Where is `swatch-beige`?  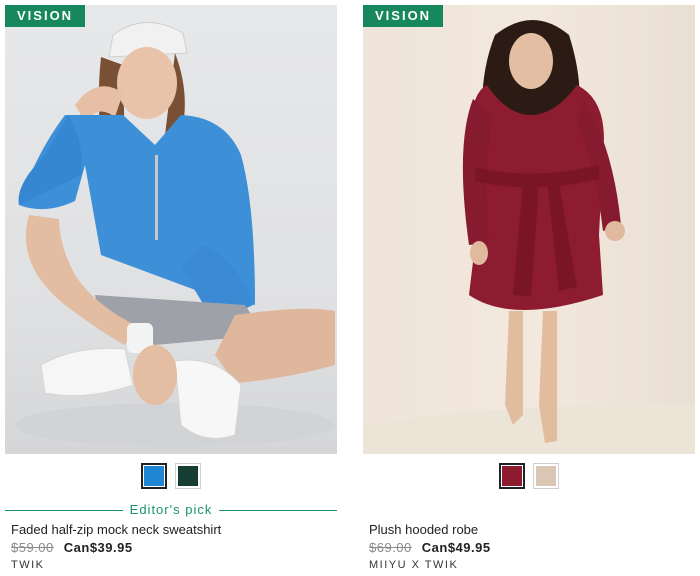
swatch-beige is located at coordinates (546, 476).